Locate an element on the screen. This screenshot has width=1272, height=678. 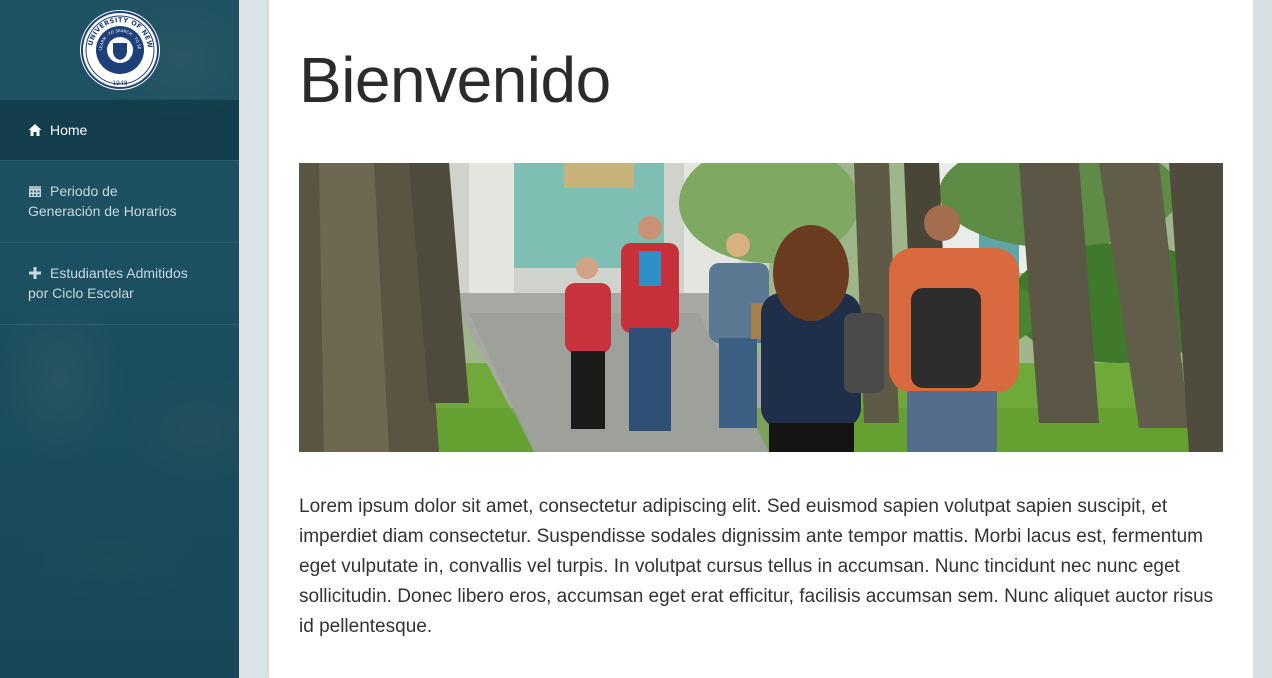
page-title: Bienvenido is located at coordinates (455, 80).